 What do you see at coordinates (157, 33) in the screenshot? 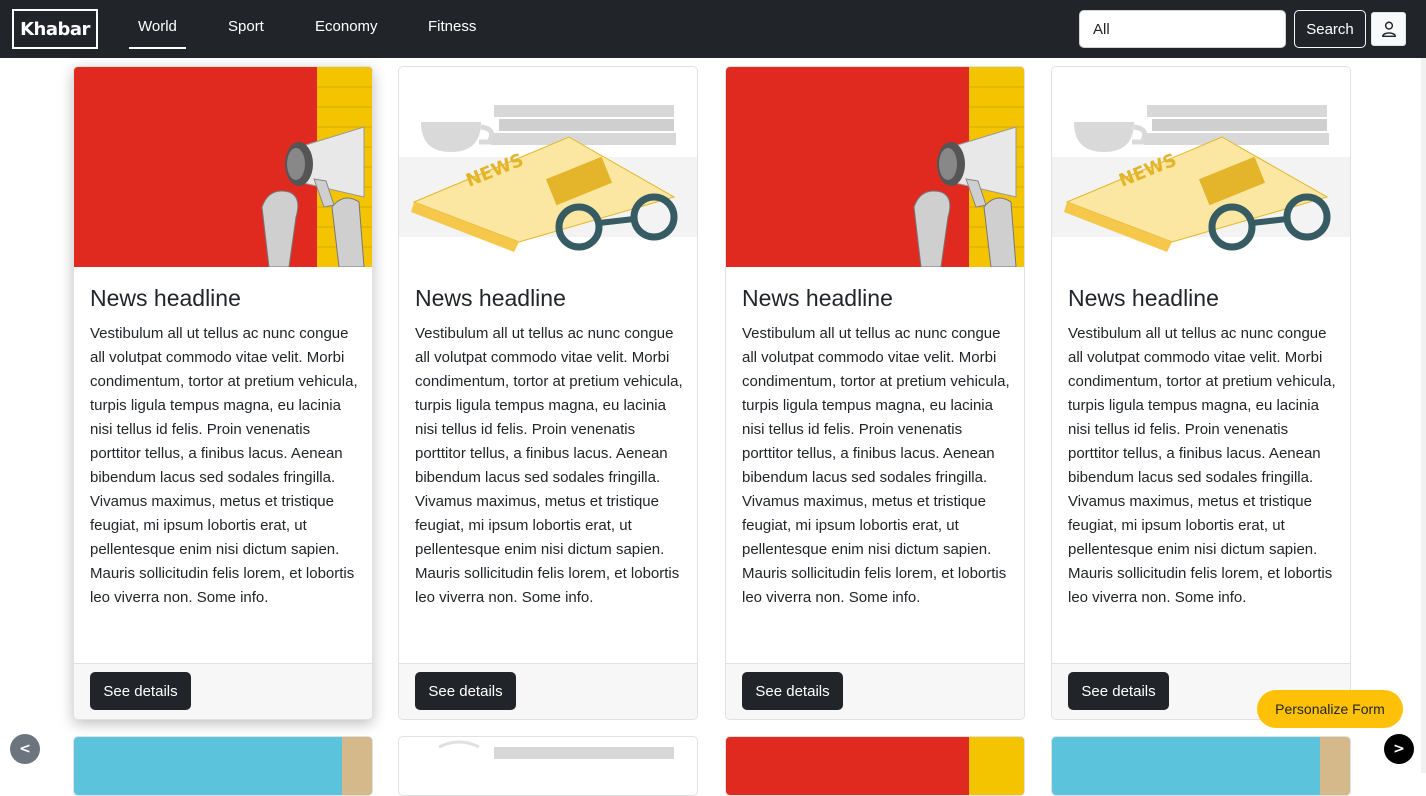
I see `nav-link-world: World` at bounding box center [157, 33].